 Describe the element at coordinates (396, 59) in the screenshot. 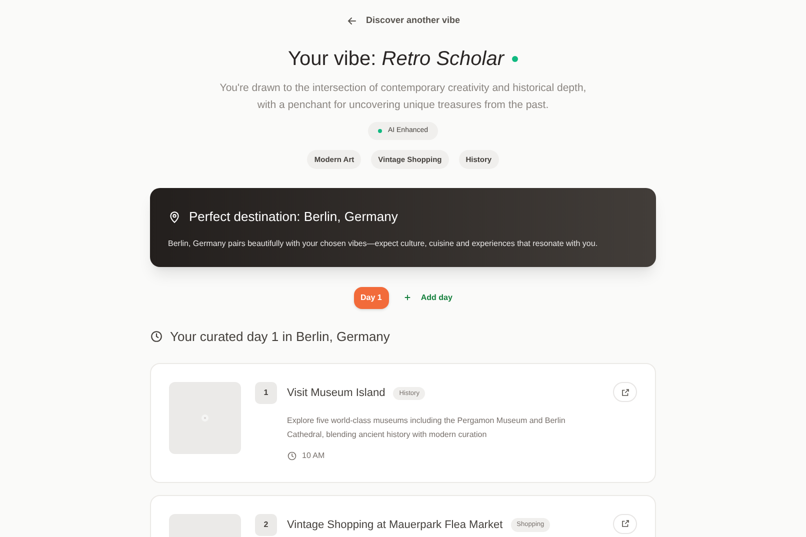

I see `page-title: Your vibe: Retro Scholar` at that location.